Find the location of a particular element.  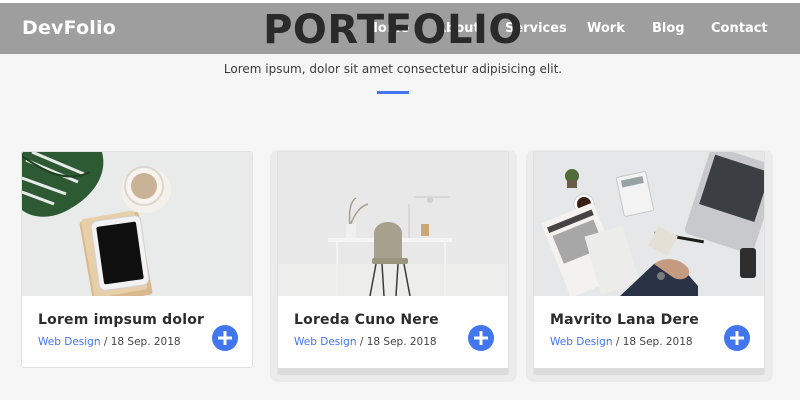

card-3-title: Mavrito Lana Dere is located at coordinates (624, 320).